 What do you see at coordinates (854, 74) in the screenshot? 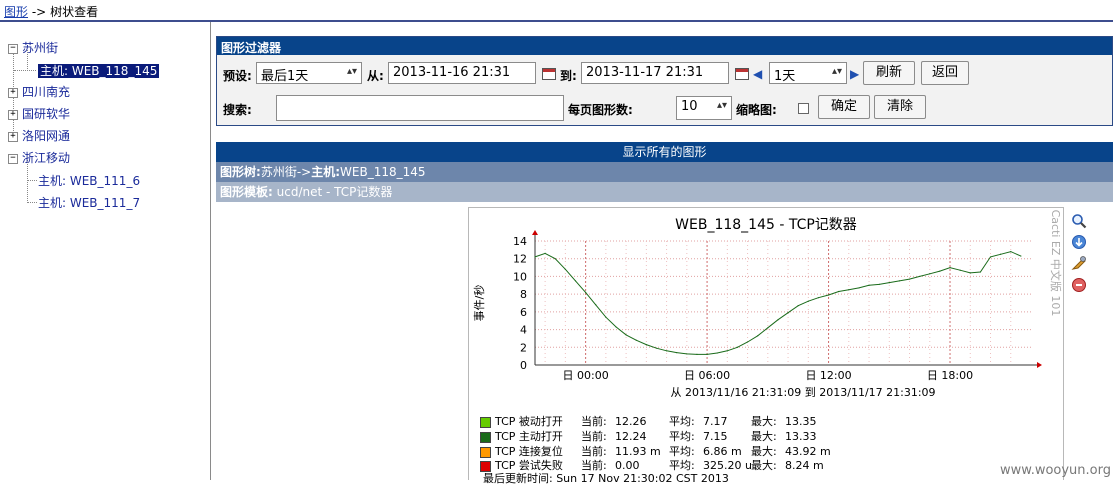
I see `shift-right-icon: ▶` at bounding box center [854, 74].